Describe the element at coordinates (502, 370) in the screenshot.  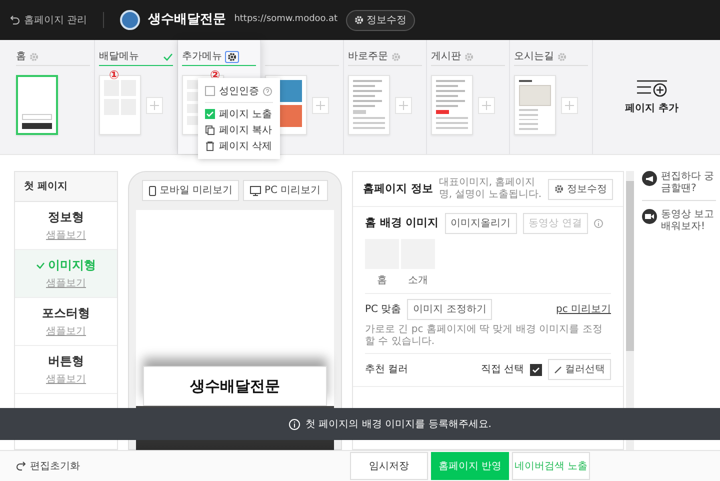
I see `field-label: 직접 선택` at that location.